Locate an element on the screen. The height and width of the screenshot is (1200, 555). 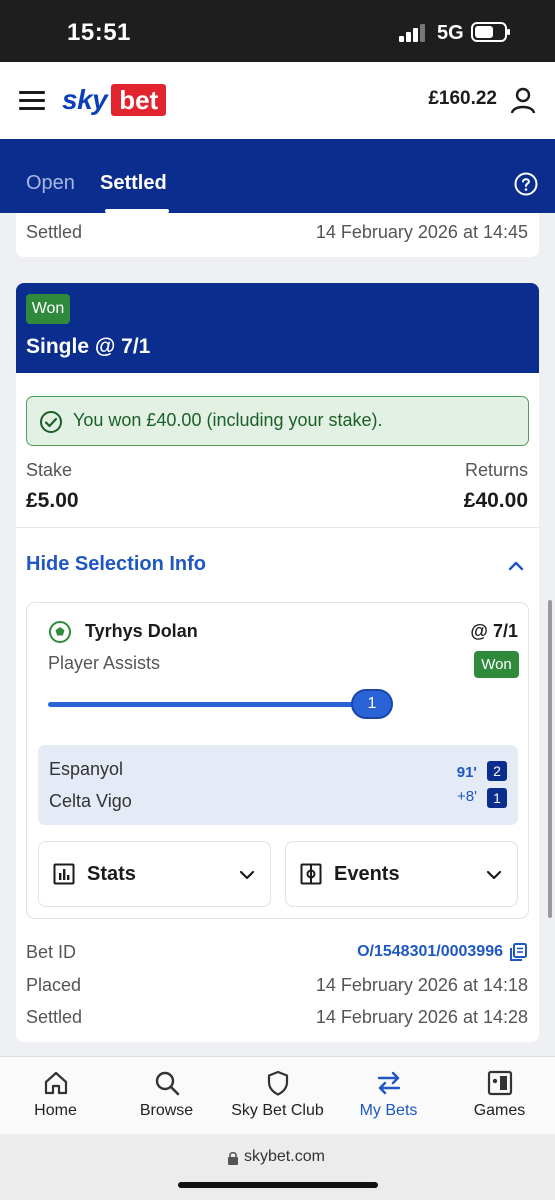
home-indicator is located at coordinates (278, 1185).